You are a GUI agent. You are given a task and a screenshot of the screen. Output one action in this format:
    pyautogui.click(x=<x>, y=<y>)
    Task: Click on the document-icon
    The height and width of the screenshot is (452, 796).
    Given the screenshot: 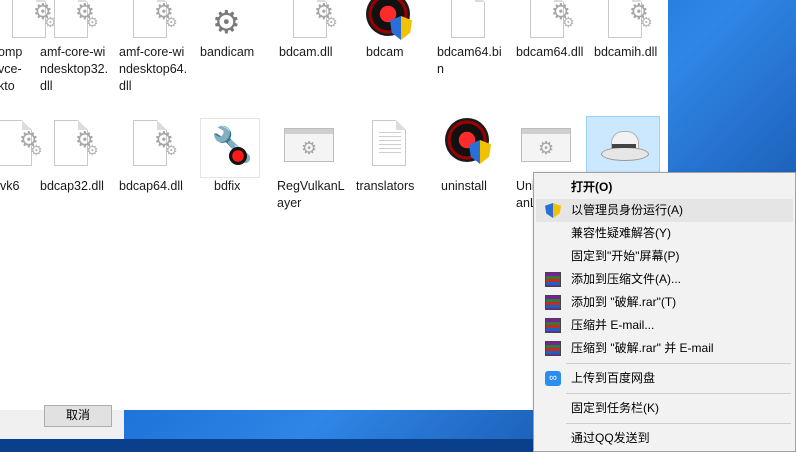 What is the action you would take?
    pyautogui.click(x=468, y=19)
    